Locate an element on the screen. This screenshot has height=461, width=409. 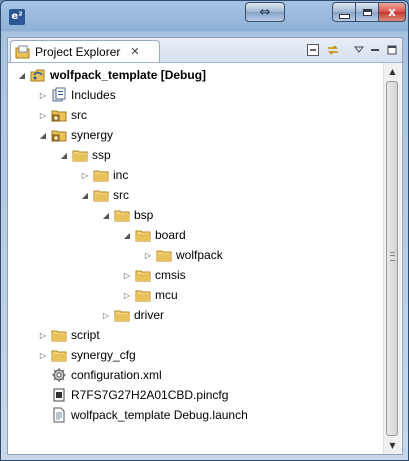
launch-file-icon is located at coordinates (59, 415).